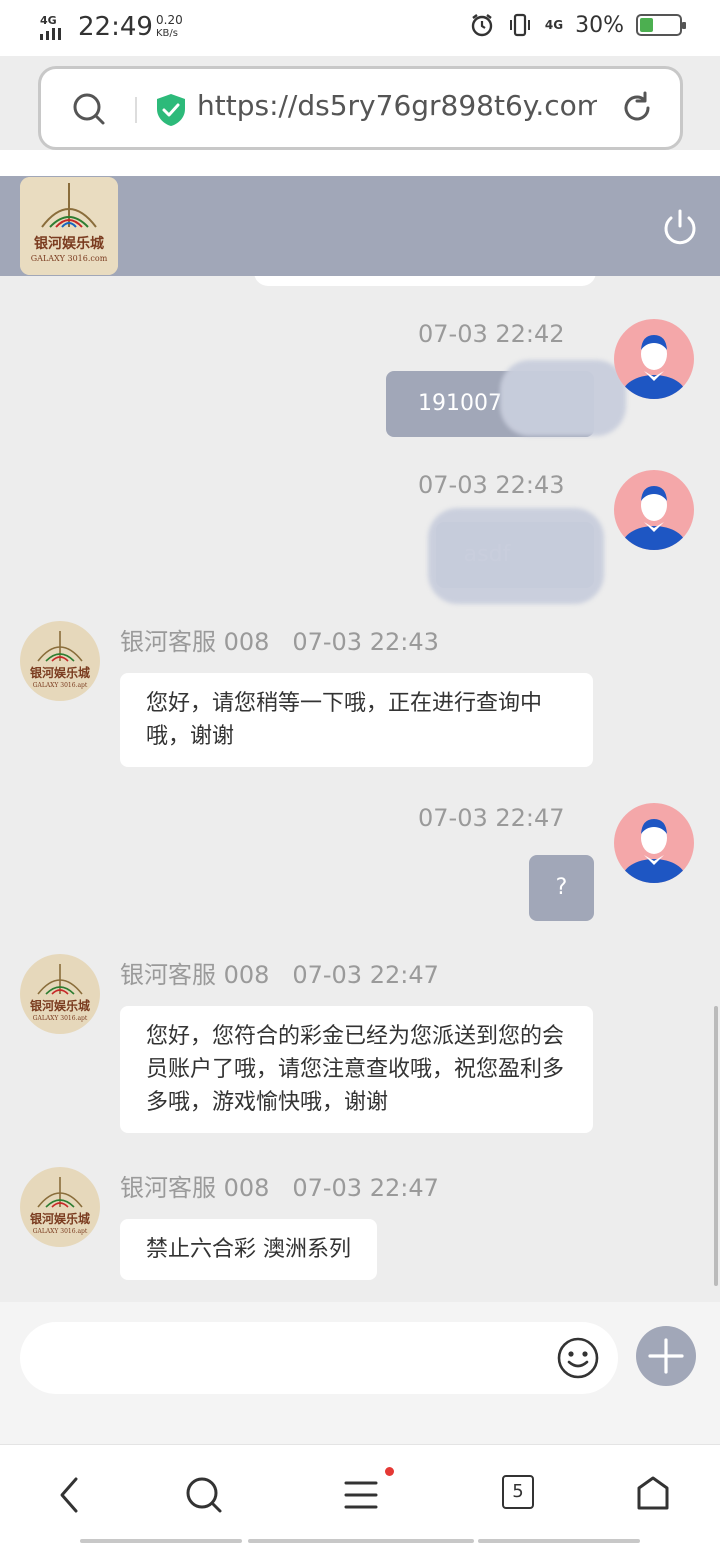 Image resolution: width=720 pixels, height=1544 pixels. Describe the element at coordinates (69, 1495) in the screenshot. I see `back-icon` at that location.